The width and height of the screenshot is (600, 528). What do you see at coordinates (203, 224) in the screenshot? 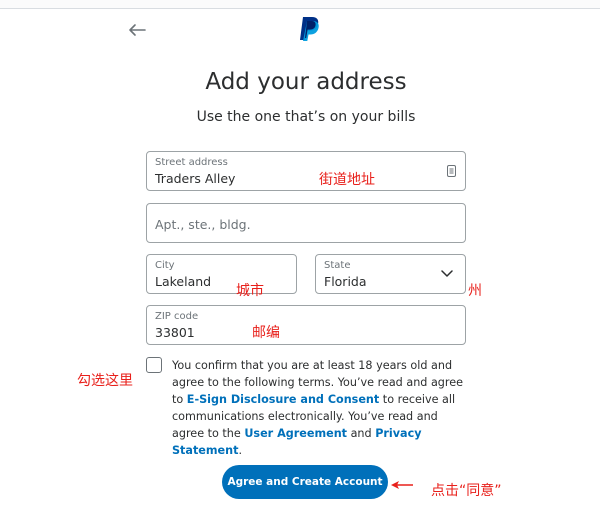
I see `apt-placeholder: Apt., ste., bldg.` at bounding box center [203, 224].